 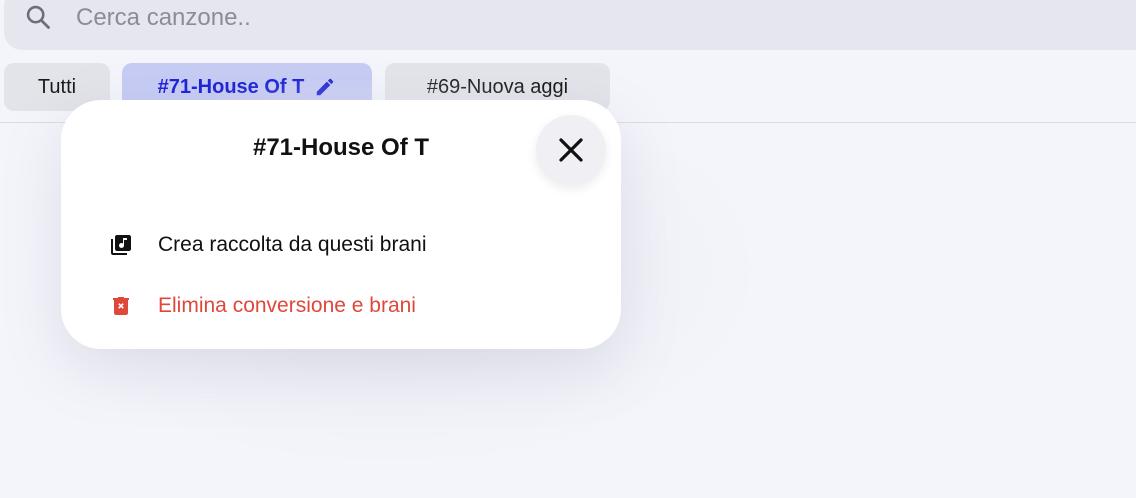 I want to click on search-bar, so click(x=570, y=25).